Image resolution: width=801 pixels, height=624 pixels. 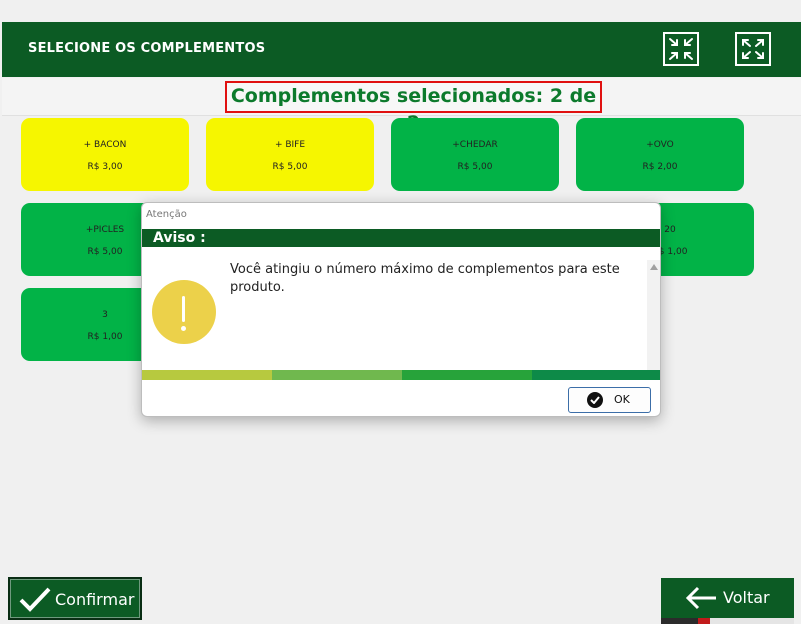 I want to click on window-top-bar, so click(x=400, y=11).